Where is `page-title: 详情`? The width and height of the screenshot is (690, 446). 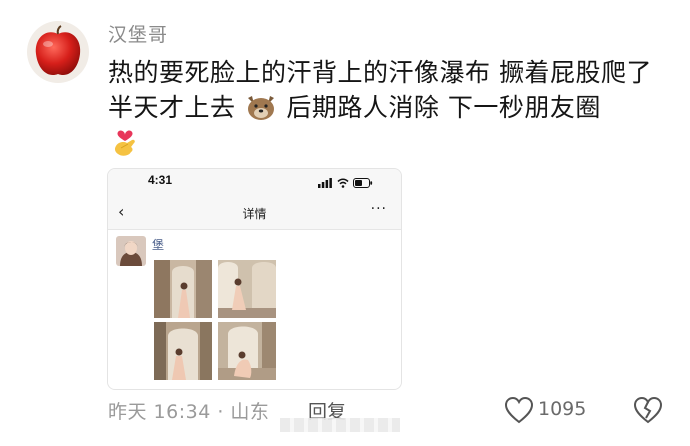 page-title: 详情 is located at coordinates (254, 214).